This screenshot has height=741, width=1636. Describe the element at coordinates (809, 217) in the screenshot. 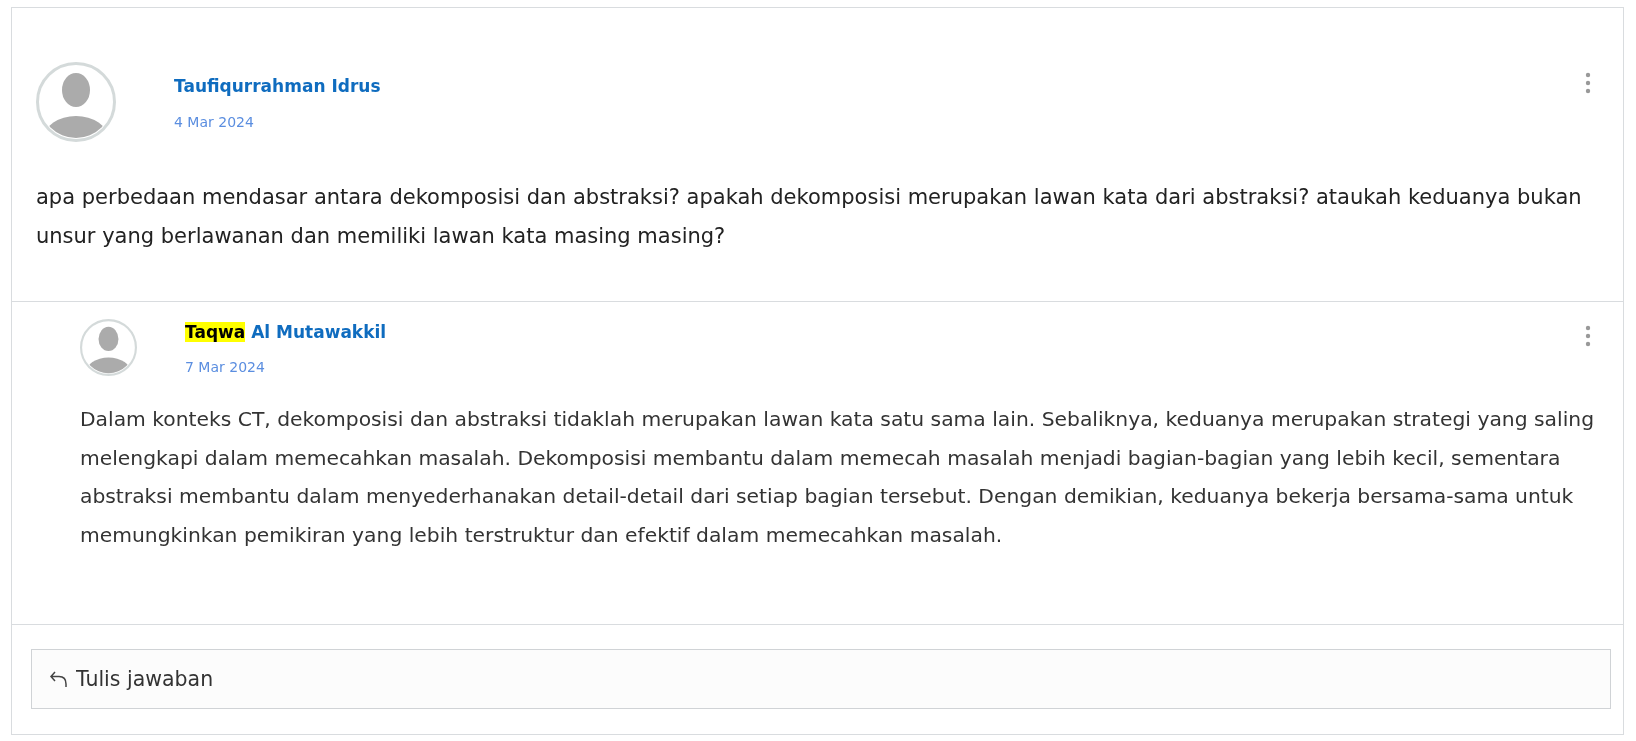

I see `post-text: apa perbedaan mendasar antara dekomposisi dan abstraksi? apakah dekomposisi merupakan lawan kata dari abstraksi? ataukah keduanya bukan unsur yang berlawanan dan memiliki lawan kata masing masing?` at that location.